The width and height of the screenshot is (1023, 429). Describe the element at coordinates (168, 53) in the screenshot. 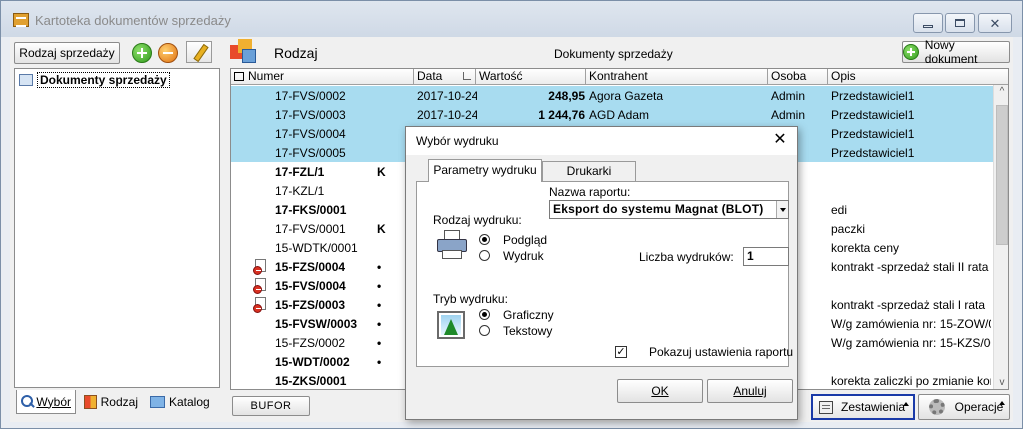

I see `remove-icon` at that location.